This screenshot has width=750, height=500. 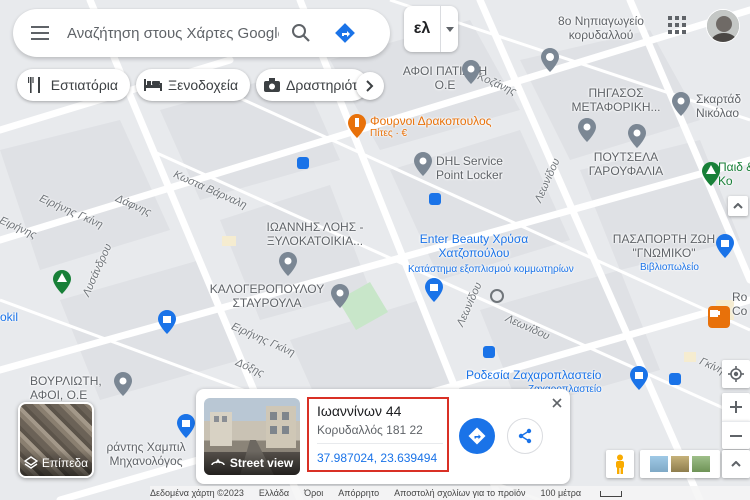 I want to click on satellite-thumbnail-icon, so click(x=680, y=464).